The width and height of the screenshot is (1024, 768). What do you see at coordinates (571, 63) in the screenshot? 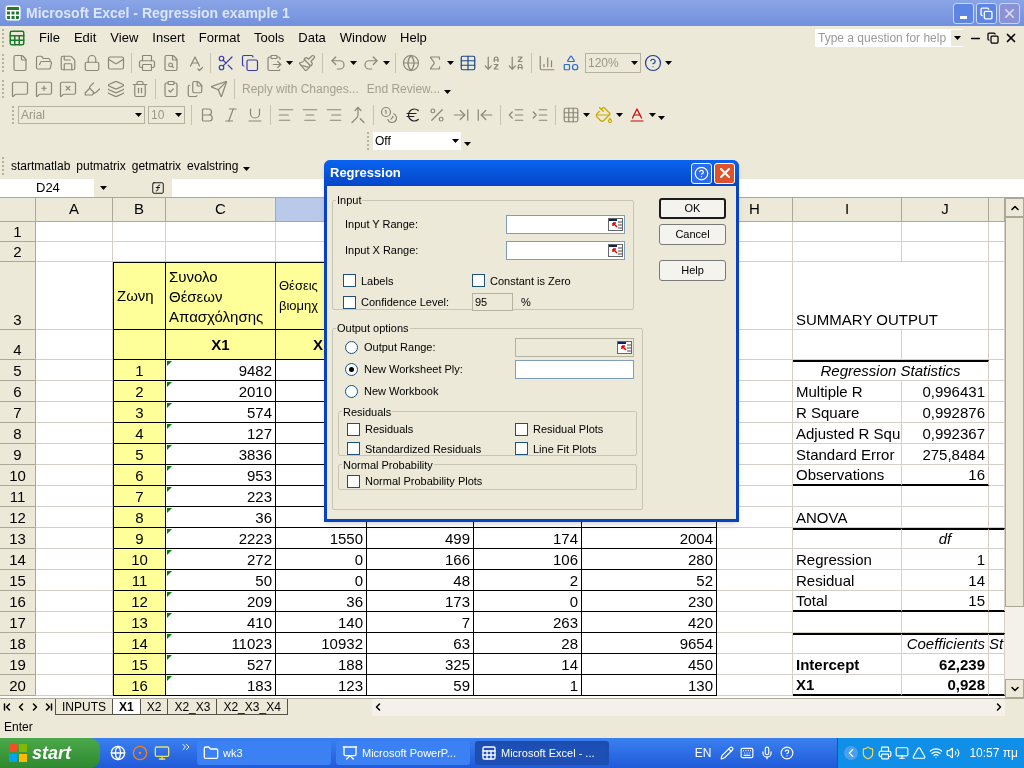
I see `shapes-icon` at bounding box center [571, 63].